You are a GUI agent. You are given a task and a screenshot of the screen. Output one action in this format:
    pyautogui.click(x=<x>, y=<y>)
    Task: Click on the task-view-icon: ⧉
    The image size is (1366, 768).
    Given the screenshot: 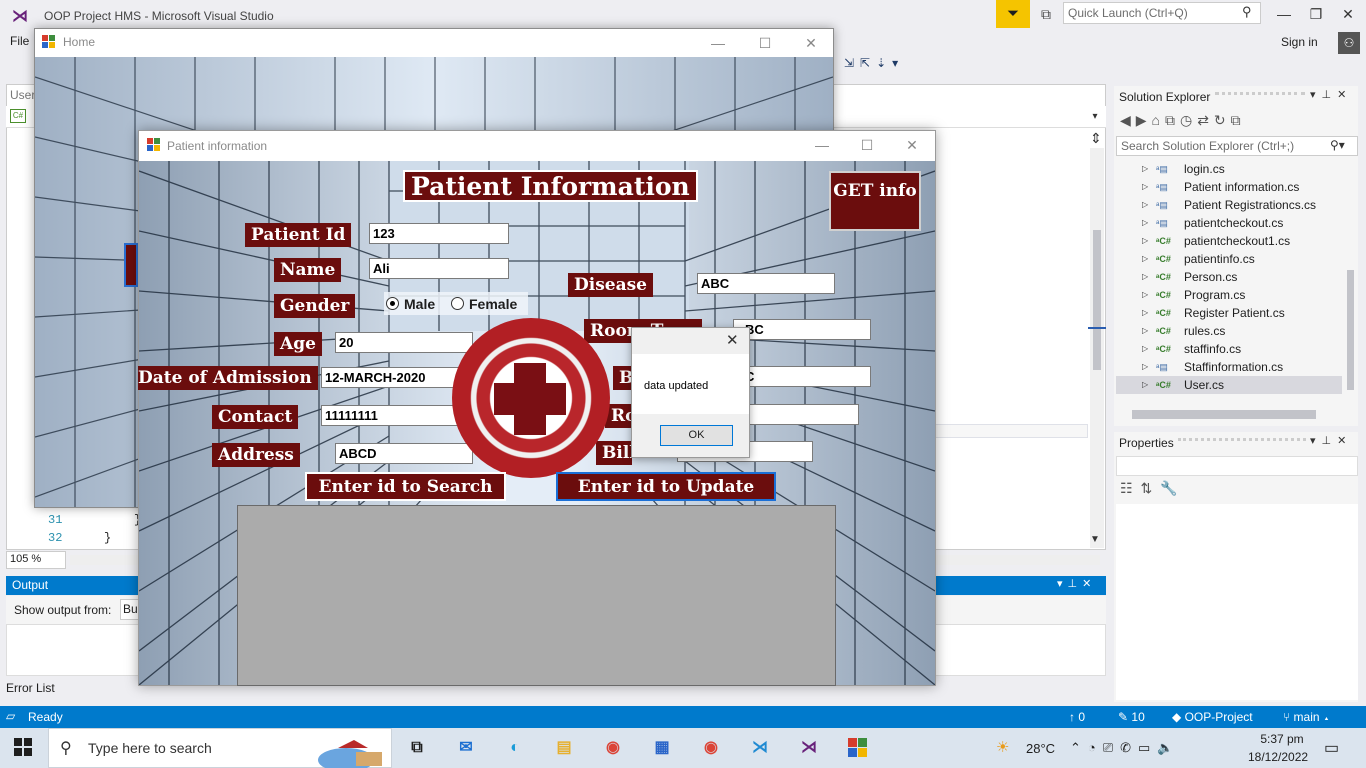 What is the action you would take?
    pyautogui.click(x=417, y=748)
    